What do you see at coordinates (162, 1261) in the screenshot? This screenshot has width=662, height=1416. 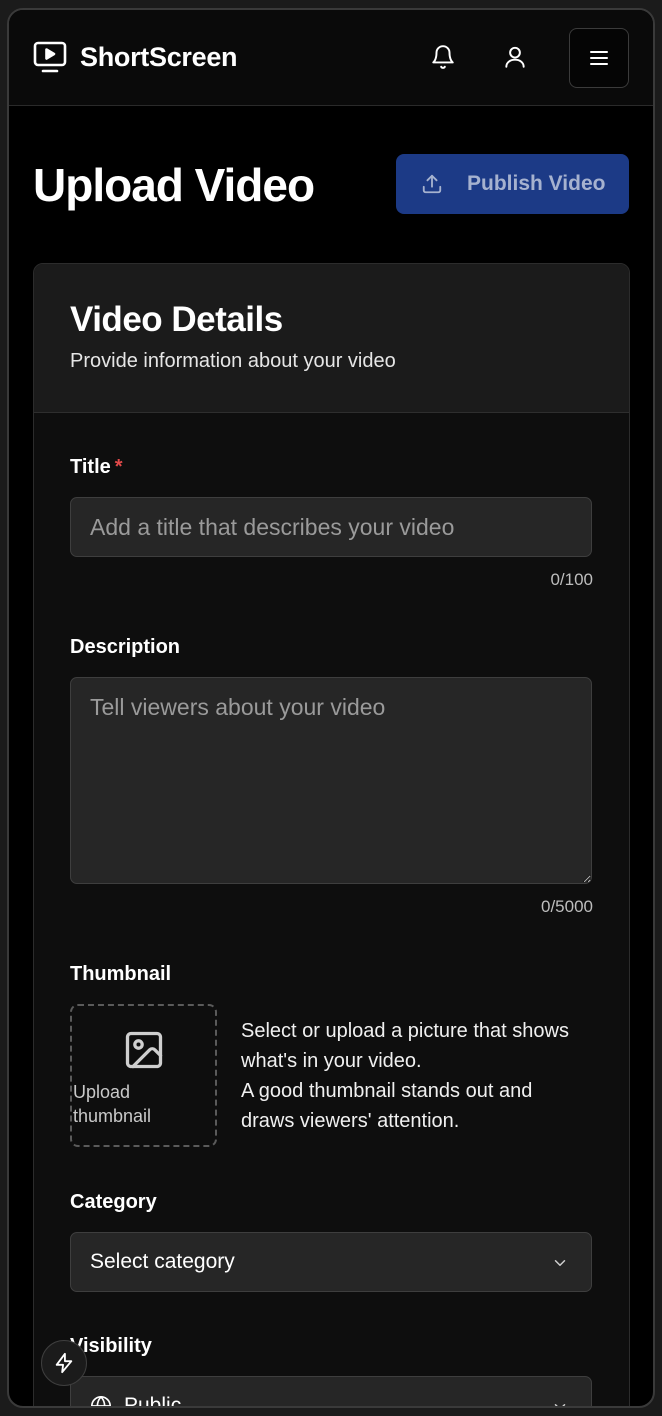 I see `category-select-value: Select category` at bounding box center [162, 1261].